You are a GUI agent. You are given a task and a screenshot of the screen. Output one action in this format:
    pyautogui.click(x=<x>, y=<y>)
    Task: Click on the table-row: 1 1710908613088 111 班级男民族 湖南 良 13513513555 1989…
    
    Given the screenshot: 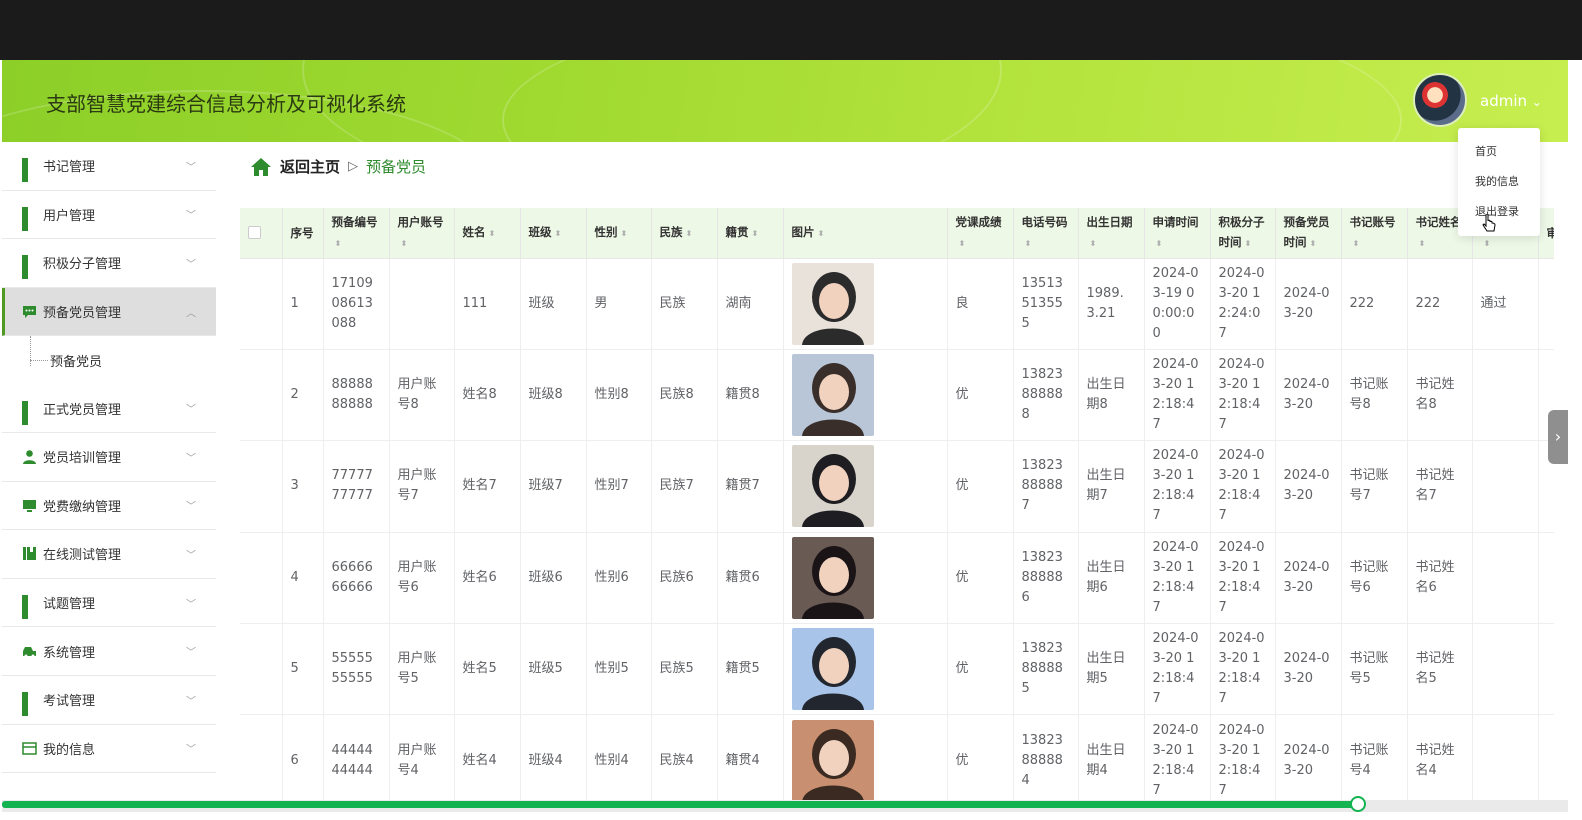 What is the action you would take?
    pyautogui.click(x=897, y=304)
    